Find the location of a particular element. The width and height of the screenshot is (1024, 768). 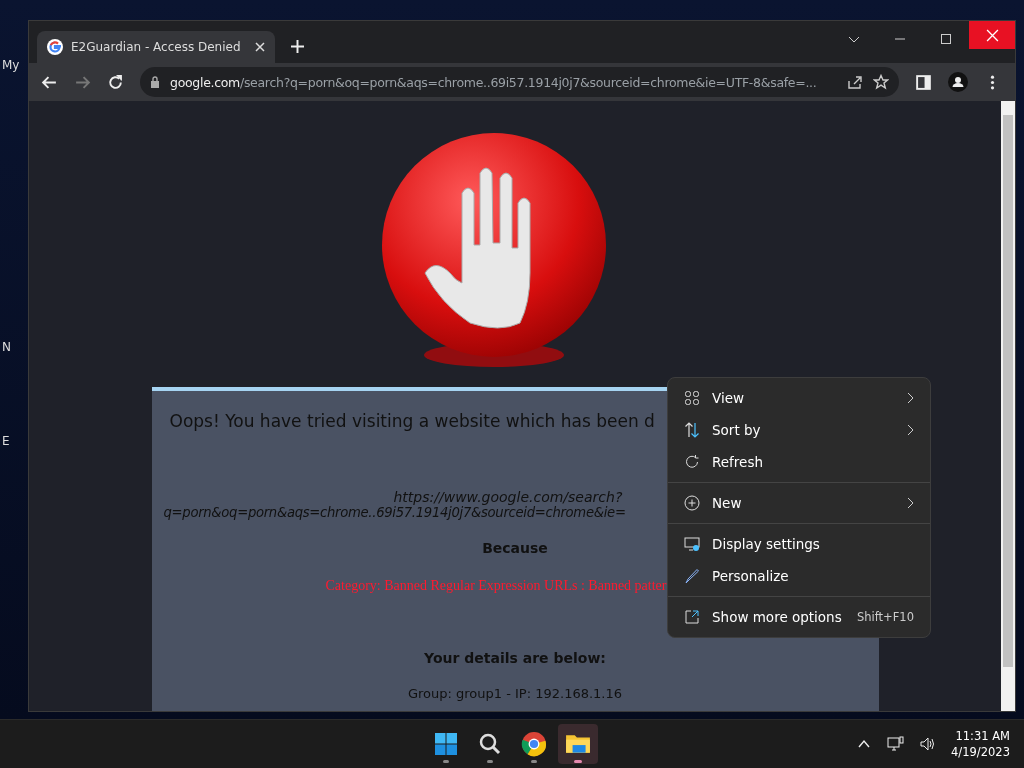

desktop-icon-label: My is located at coordinates (10, 65).